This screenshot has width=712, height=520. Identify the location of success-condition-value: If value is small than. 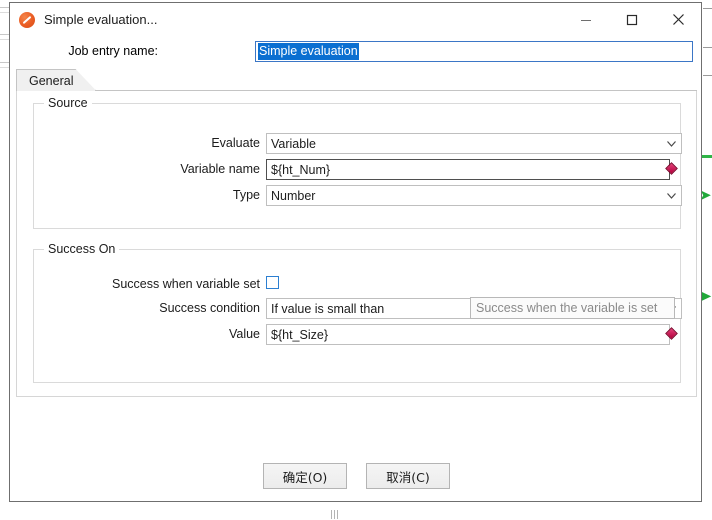
(328, 308).